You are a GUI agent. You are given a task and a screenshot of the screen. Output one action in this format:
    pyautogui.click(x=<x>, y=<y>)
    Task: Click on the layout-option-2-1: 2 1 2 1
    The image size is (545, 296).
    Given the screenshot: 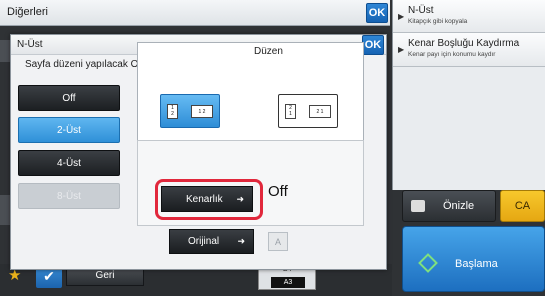 What is the action you would take?
    pyautogui.click(x=308, y=111)
    